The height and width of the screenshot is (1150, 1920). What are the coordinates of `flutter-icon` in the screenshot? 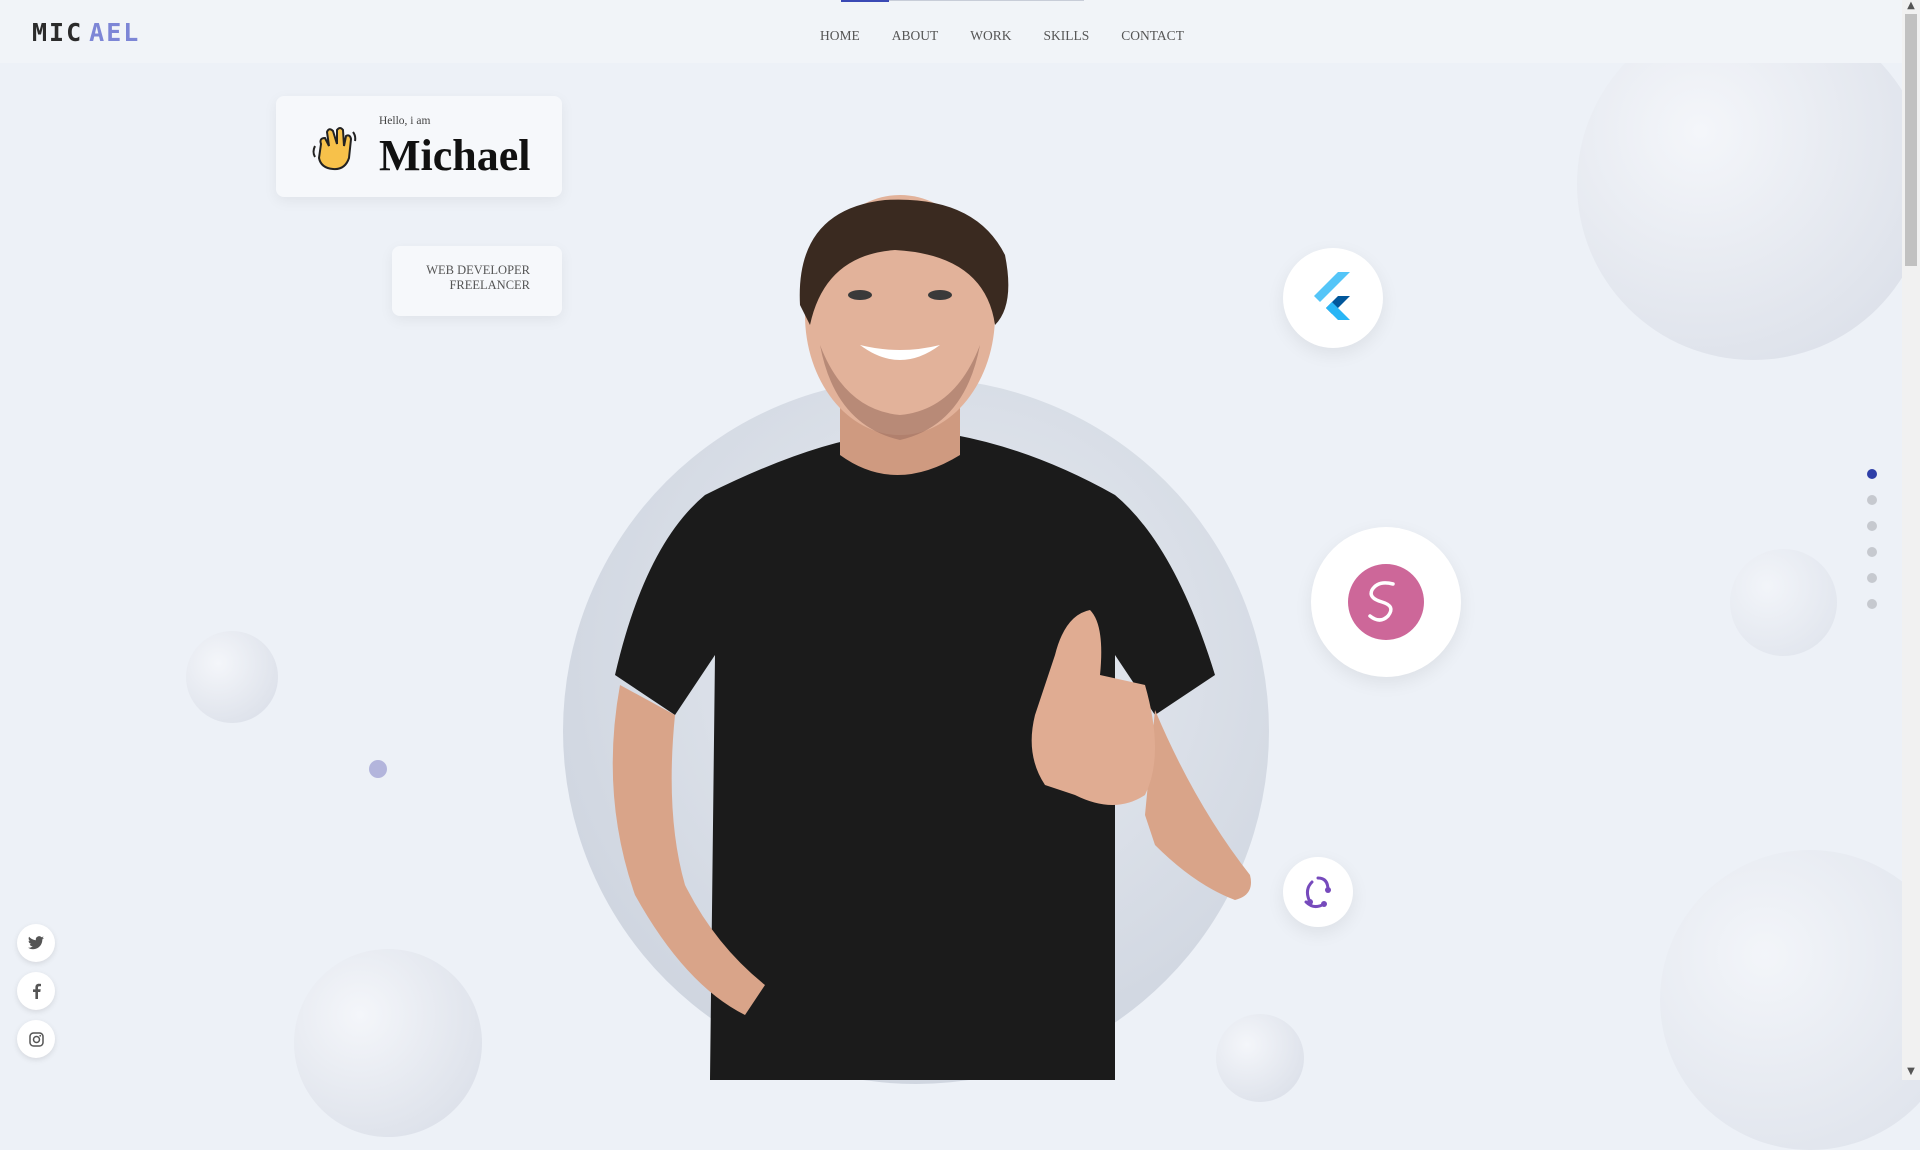 It's located at (1332, 296).